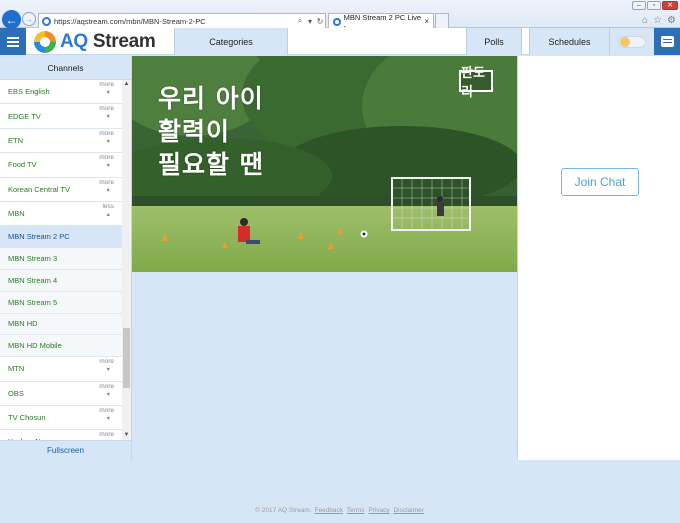 This screenshot has height=523, width=680. What do you see at coordinates (45, 41) in the screenshot?
I see `logo-mark-icon` at bounding box center [45, 41].